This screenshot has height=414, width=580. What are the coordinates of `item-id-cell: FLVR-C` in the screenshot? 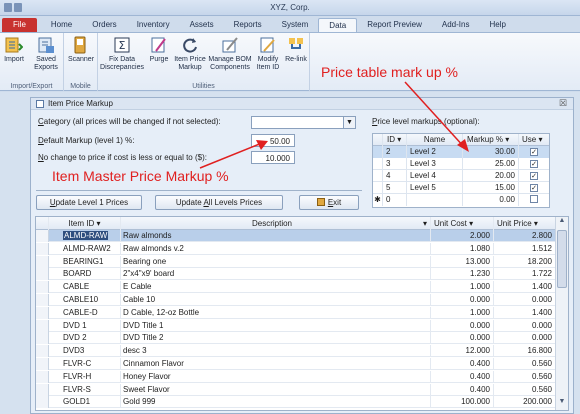 It's located at (85, 364).